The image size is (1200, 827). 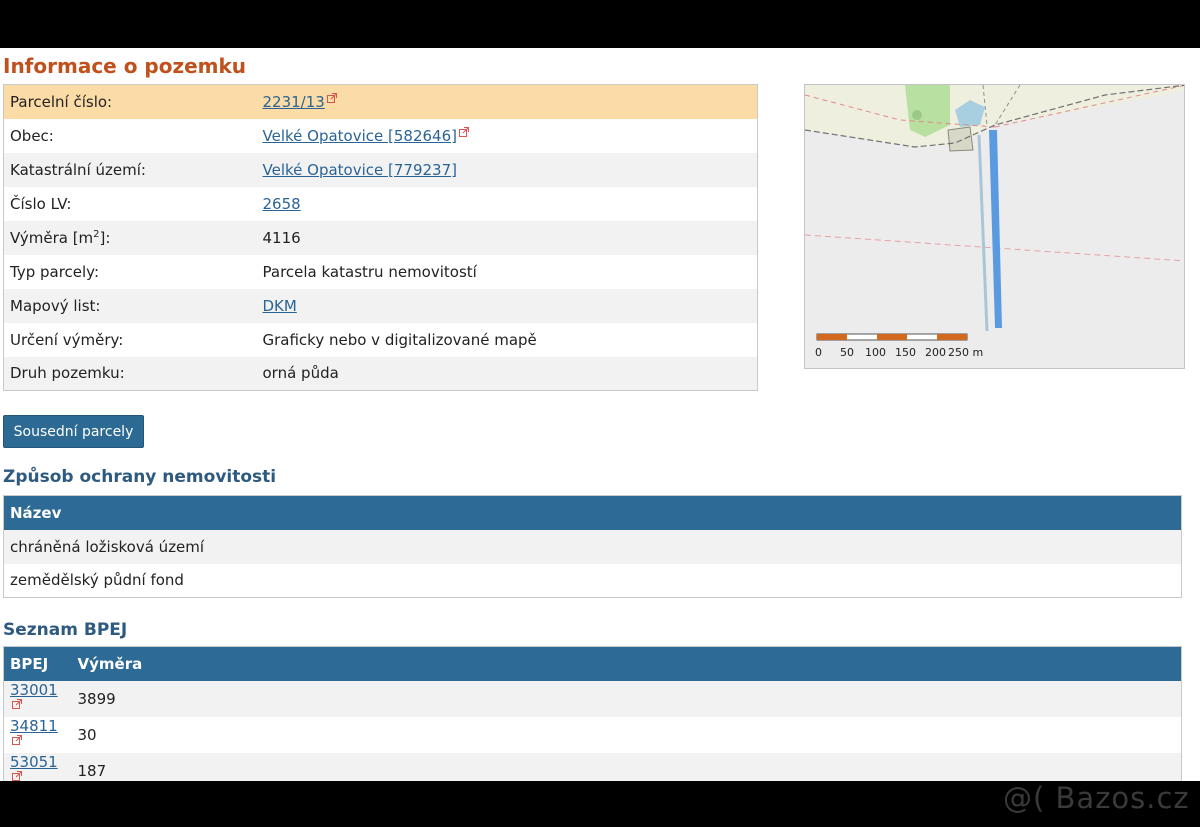 I want to click on info-label: Typ parcely:, so click(x=130, y=271).